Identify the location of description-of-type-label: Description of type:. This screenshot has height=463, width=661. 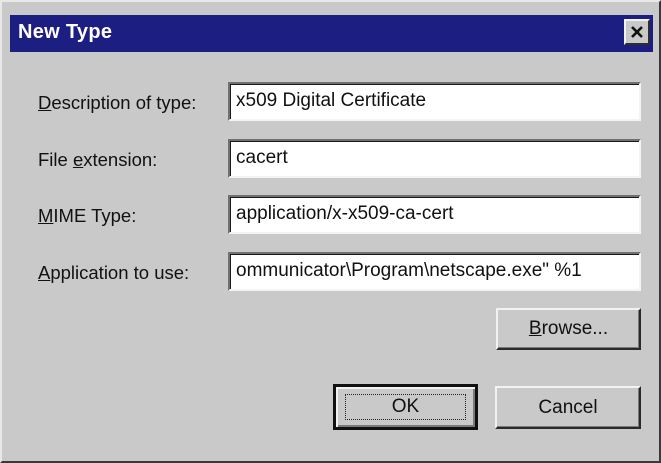
(117, 102).